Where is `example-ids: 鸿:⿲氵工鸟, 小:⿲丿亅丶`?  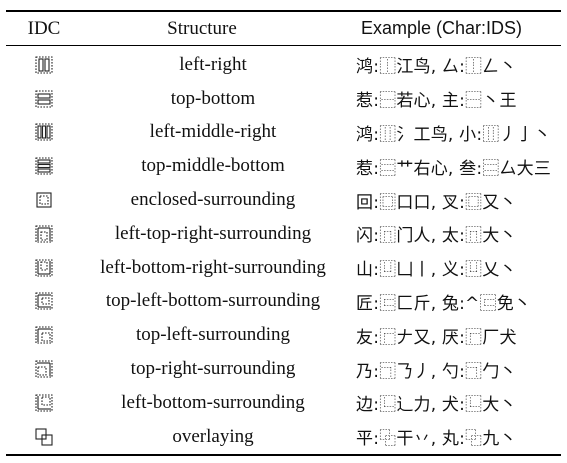 example-ids: 鸿:⿲氵工鸟, 小:⿲丿亅丶 is located at coordinates (454, 134).